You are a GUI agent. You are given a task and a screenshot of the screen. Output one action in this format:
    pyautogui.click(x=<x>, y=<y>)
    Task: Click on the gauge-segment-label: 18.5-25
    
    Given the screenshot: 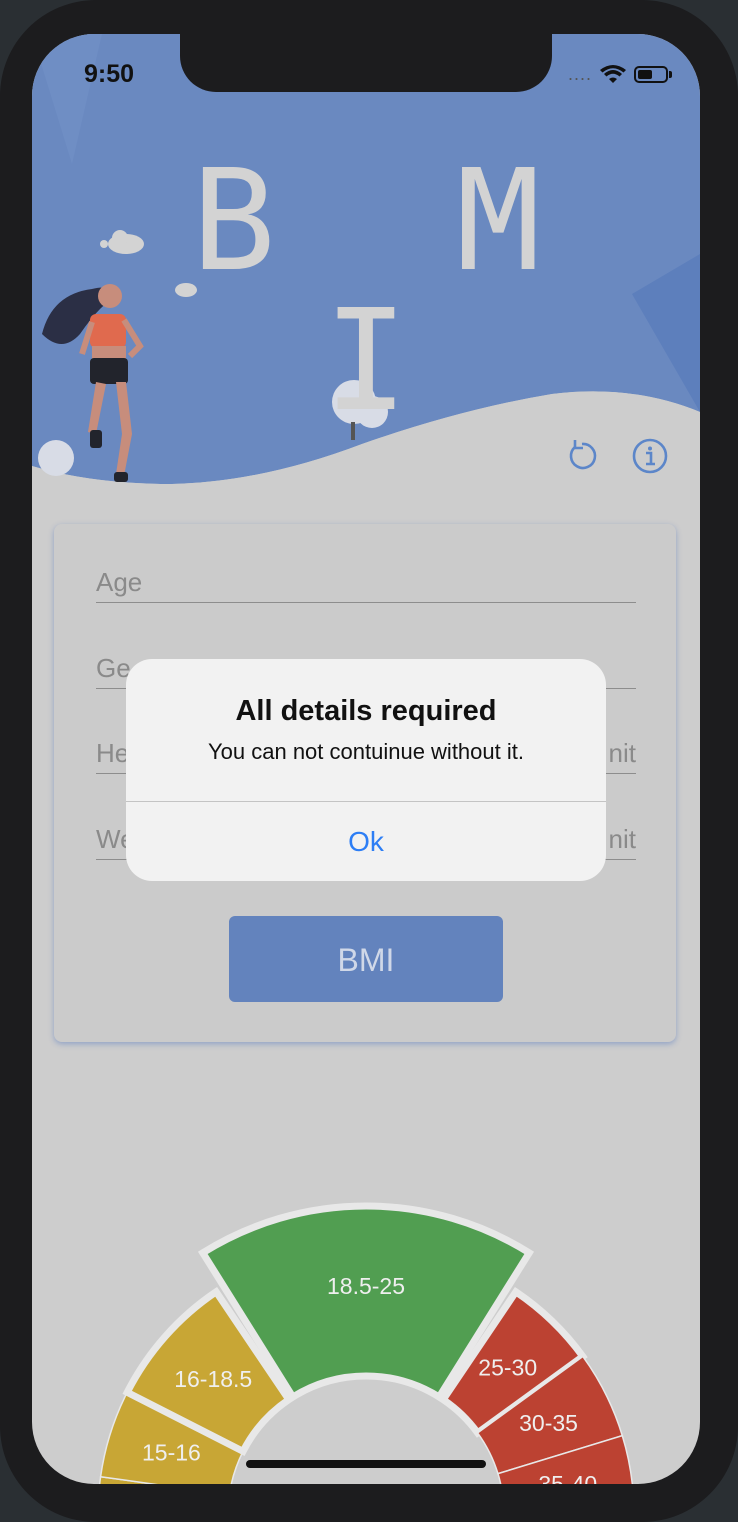 What is the action you would take?
    pyautogui.click(x=366, y=1286)
    